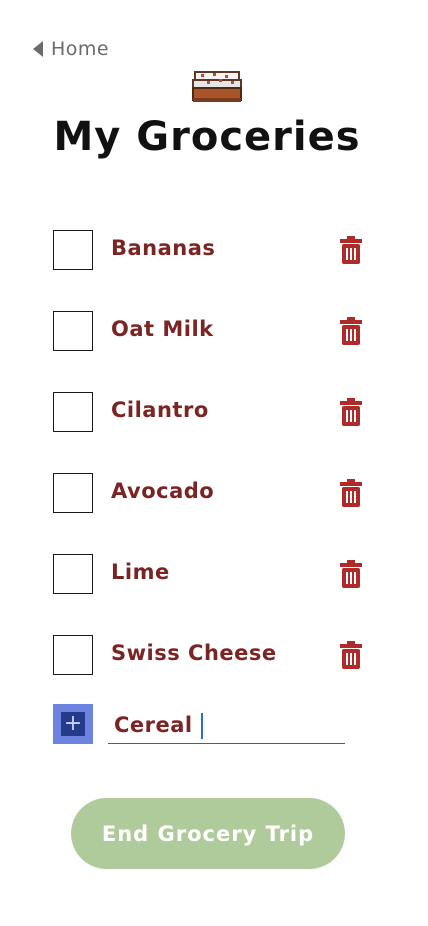 This screenshot has height=926, width=428. What do you see at coordinates (208, 833) in the screenshot?
I see `end-grocery-trip-button: End Grocery Trip` at bounding box center [208, 833].